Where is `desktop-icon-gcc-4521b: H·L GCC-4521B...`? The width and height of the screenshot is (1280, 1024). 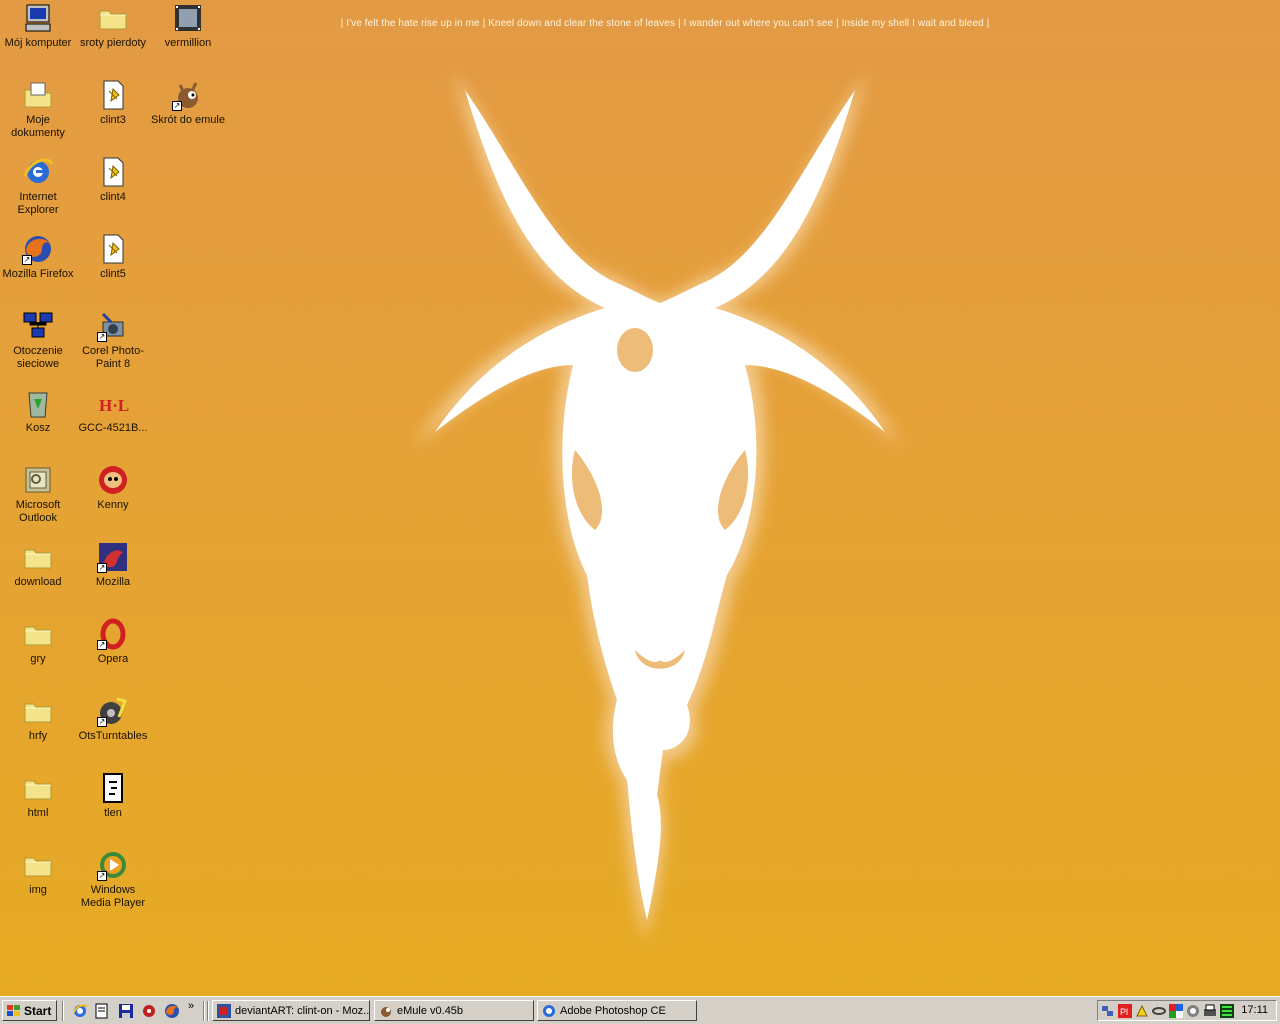
desktop-icon-gcc-4521b: H·L GCC-4521B... is located at coordinates (113, 411).